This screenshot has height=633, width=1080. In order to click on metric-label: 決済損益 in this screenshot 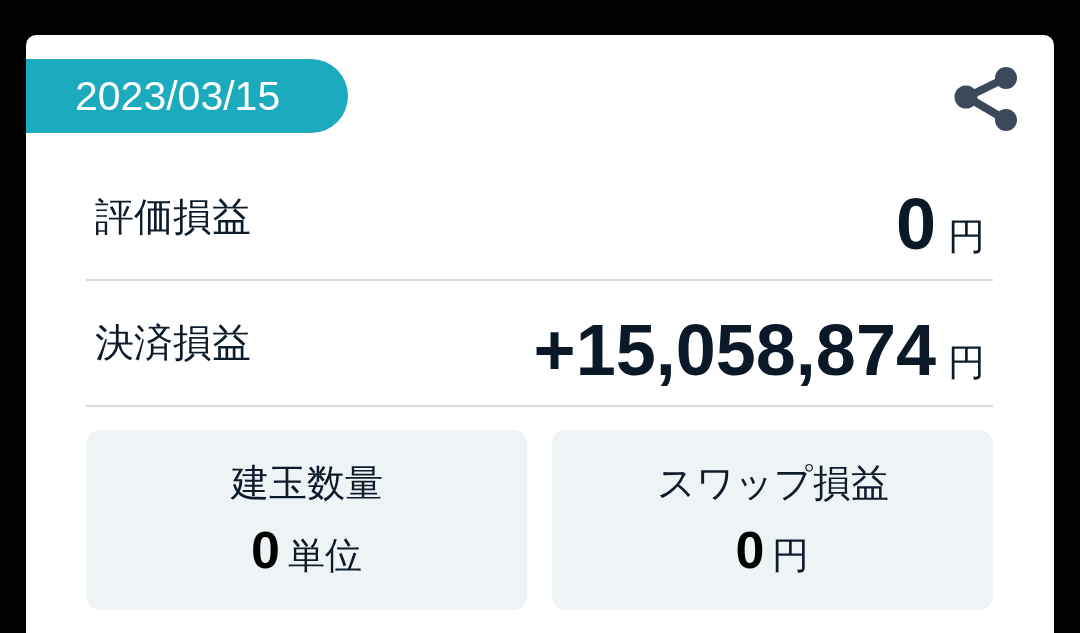, I will do `click(172, 343)`.